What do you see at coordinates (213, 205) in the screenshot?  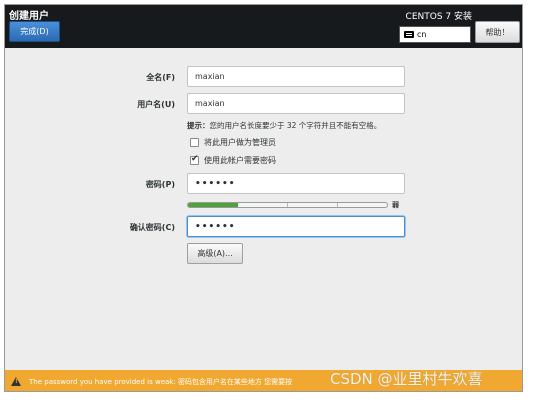 I see `password-strength-fill` at bounding box center [213, 205].